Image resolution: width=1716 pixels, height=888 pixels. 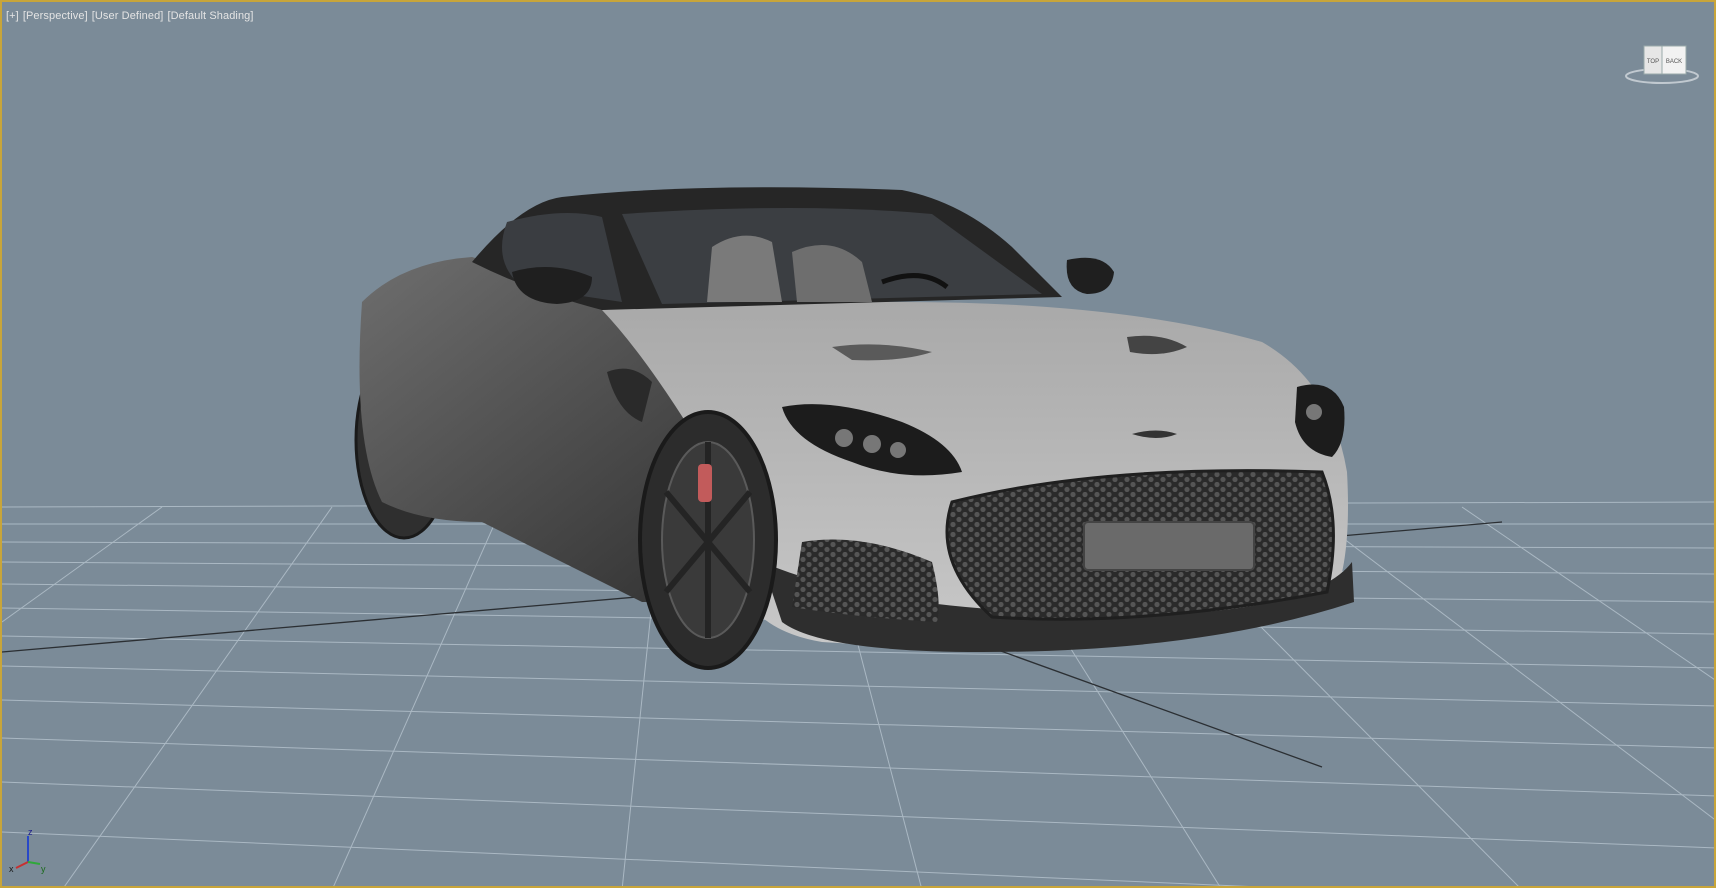 What do you see at coordinates (1674, 62) in the screenshot?
I see `viewcube-back-label: BACK` at bounding box center [1674, 62].